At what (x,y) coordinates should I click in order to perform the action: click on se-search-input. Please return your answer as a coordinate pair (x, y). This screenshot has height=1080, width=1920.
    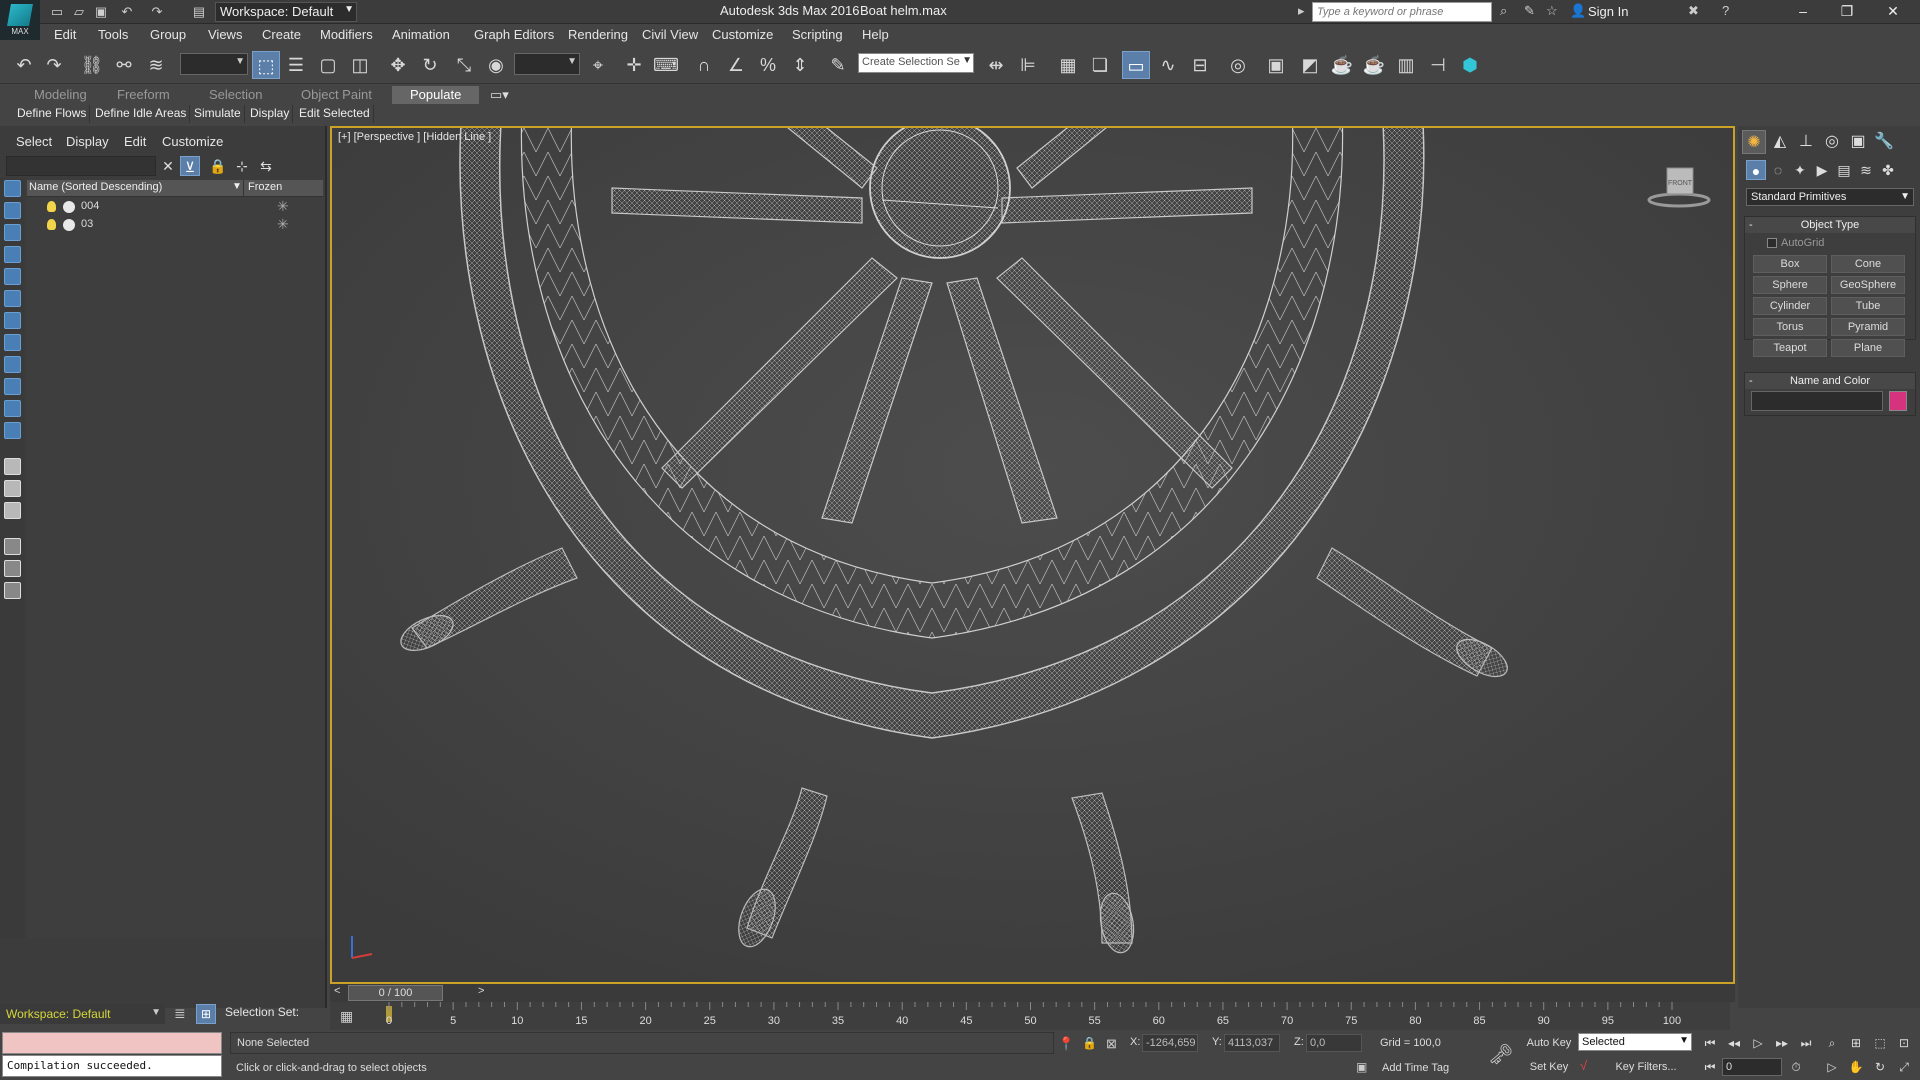
    Looking at the image, I should click on (81, 166).